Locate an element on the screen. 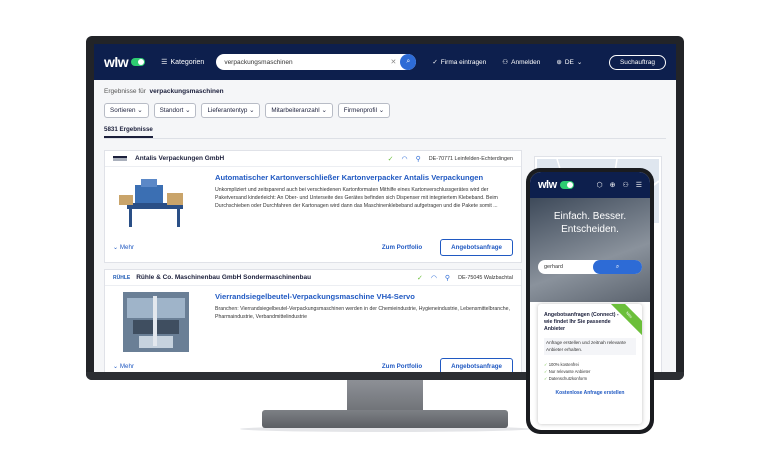  company-logo: RÜHLE is located at coordinates (122, 277).